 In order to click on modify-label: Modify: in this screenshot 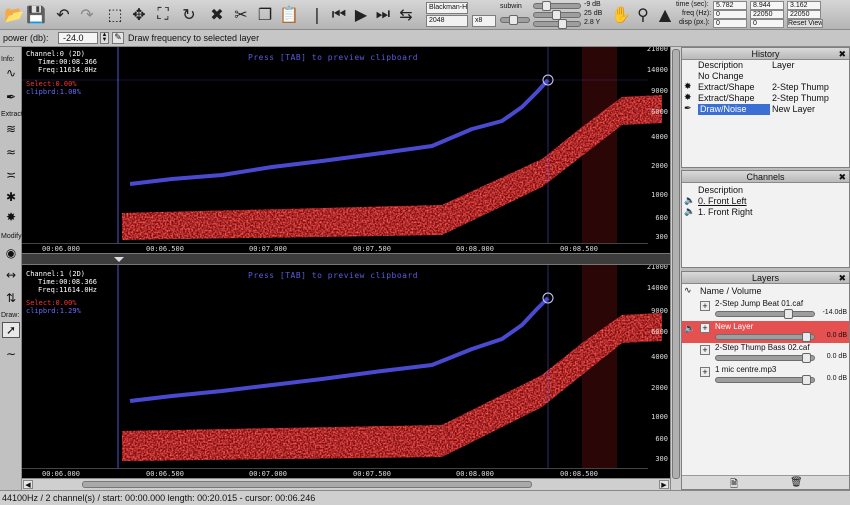, I will do `click(12, 236)`.